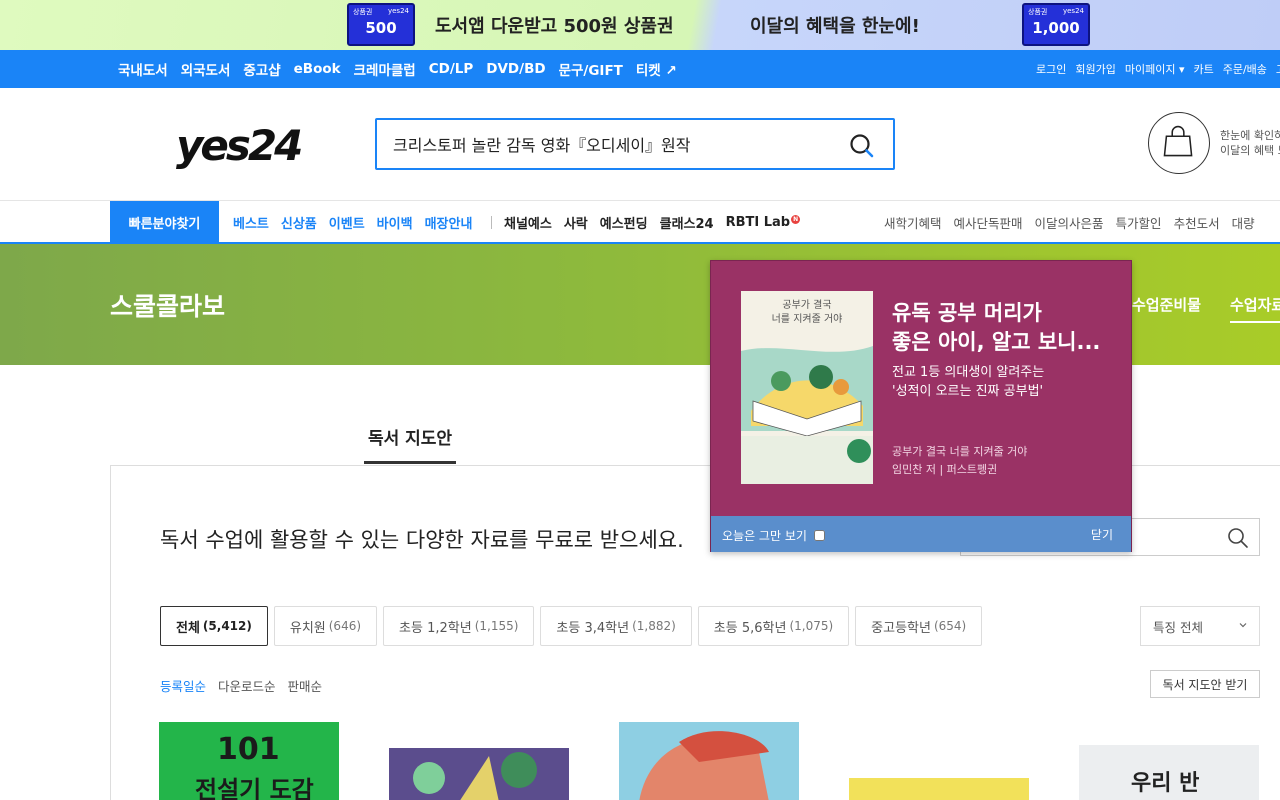 Image resolution: width=1280 pixels, height=800 pixels. Describe the element at coordinates (968, 372) in the screenshot. I see `popup-subtitle-line-1: 전교 1등 의대생이 알려주는` at that location.